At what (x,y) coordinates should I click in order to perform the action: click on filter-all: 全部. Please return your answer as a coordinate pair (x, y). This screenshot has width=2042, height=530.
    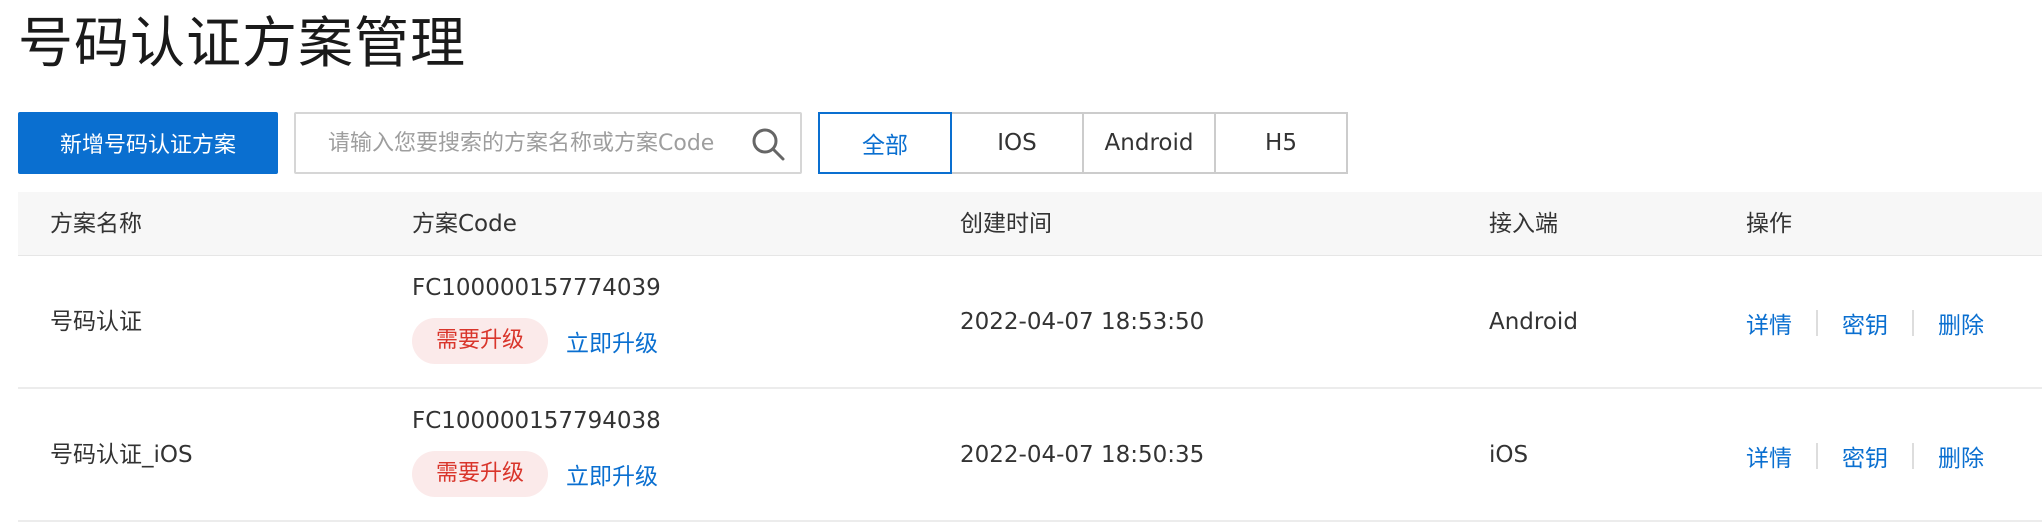
    Looking at the image, I should click on (885, 143).